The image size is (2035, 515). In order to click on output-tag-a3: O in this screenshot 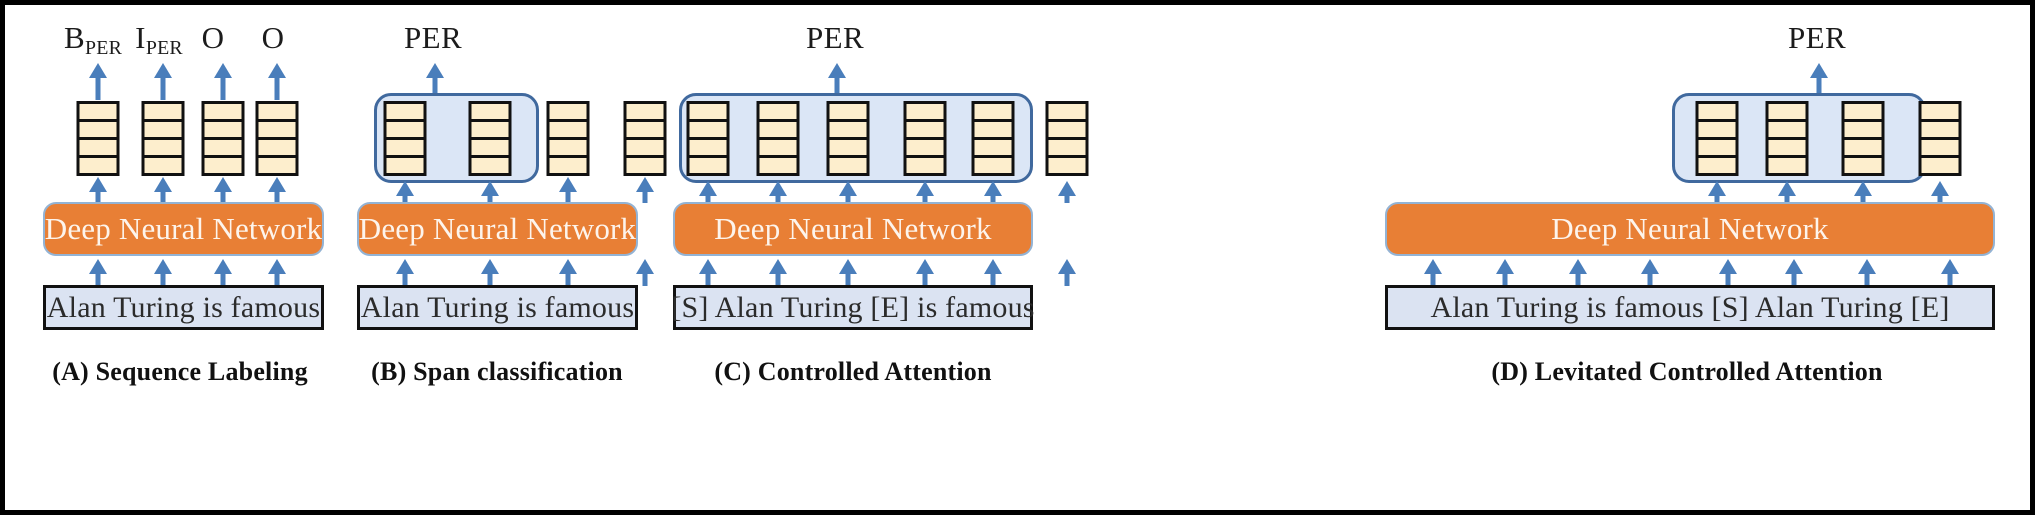, I will do `click(273, 37)`.